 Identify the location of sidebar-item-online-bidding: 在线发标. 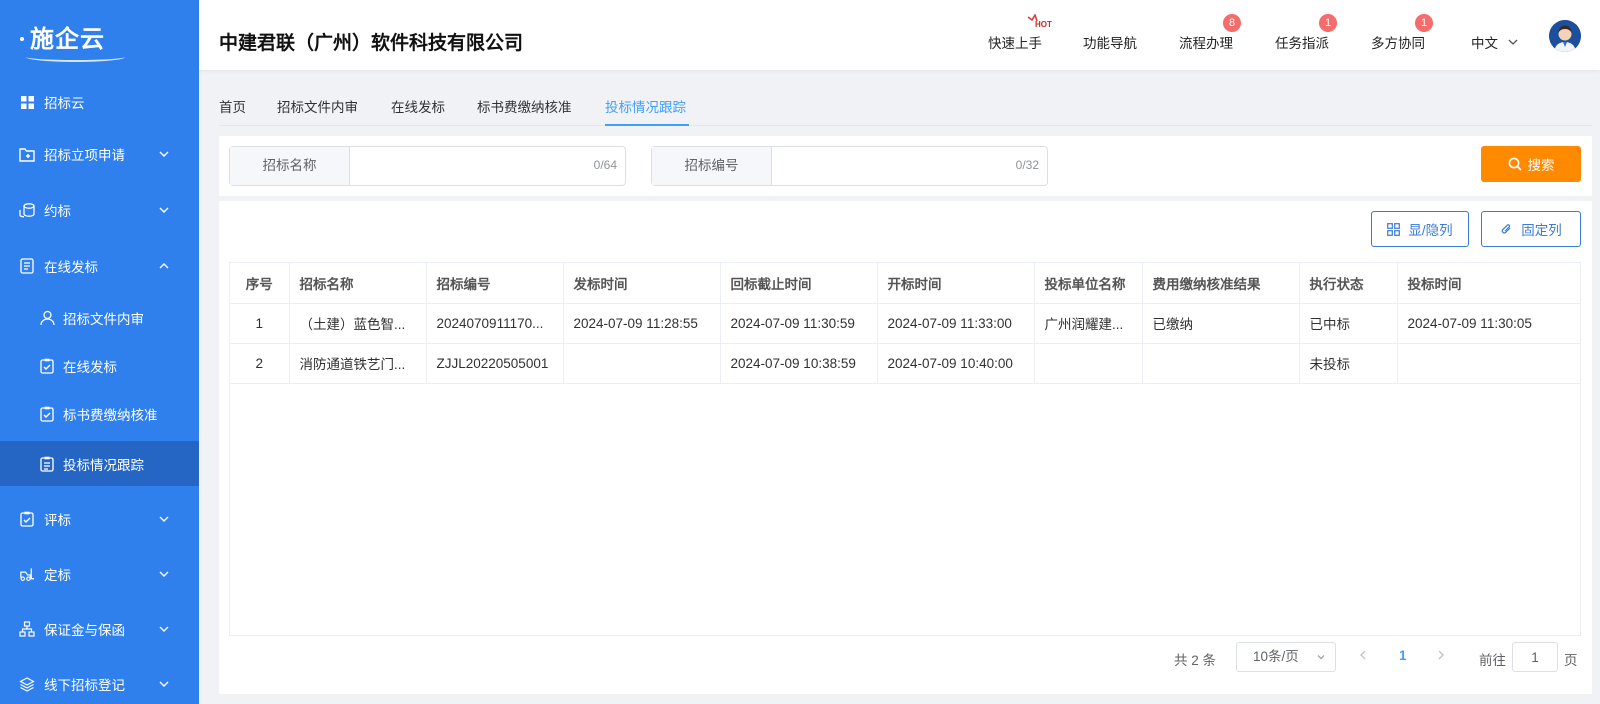
(99, 266).